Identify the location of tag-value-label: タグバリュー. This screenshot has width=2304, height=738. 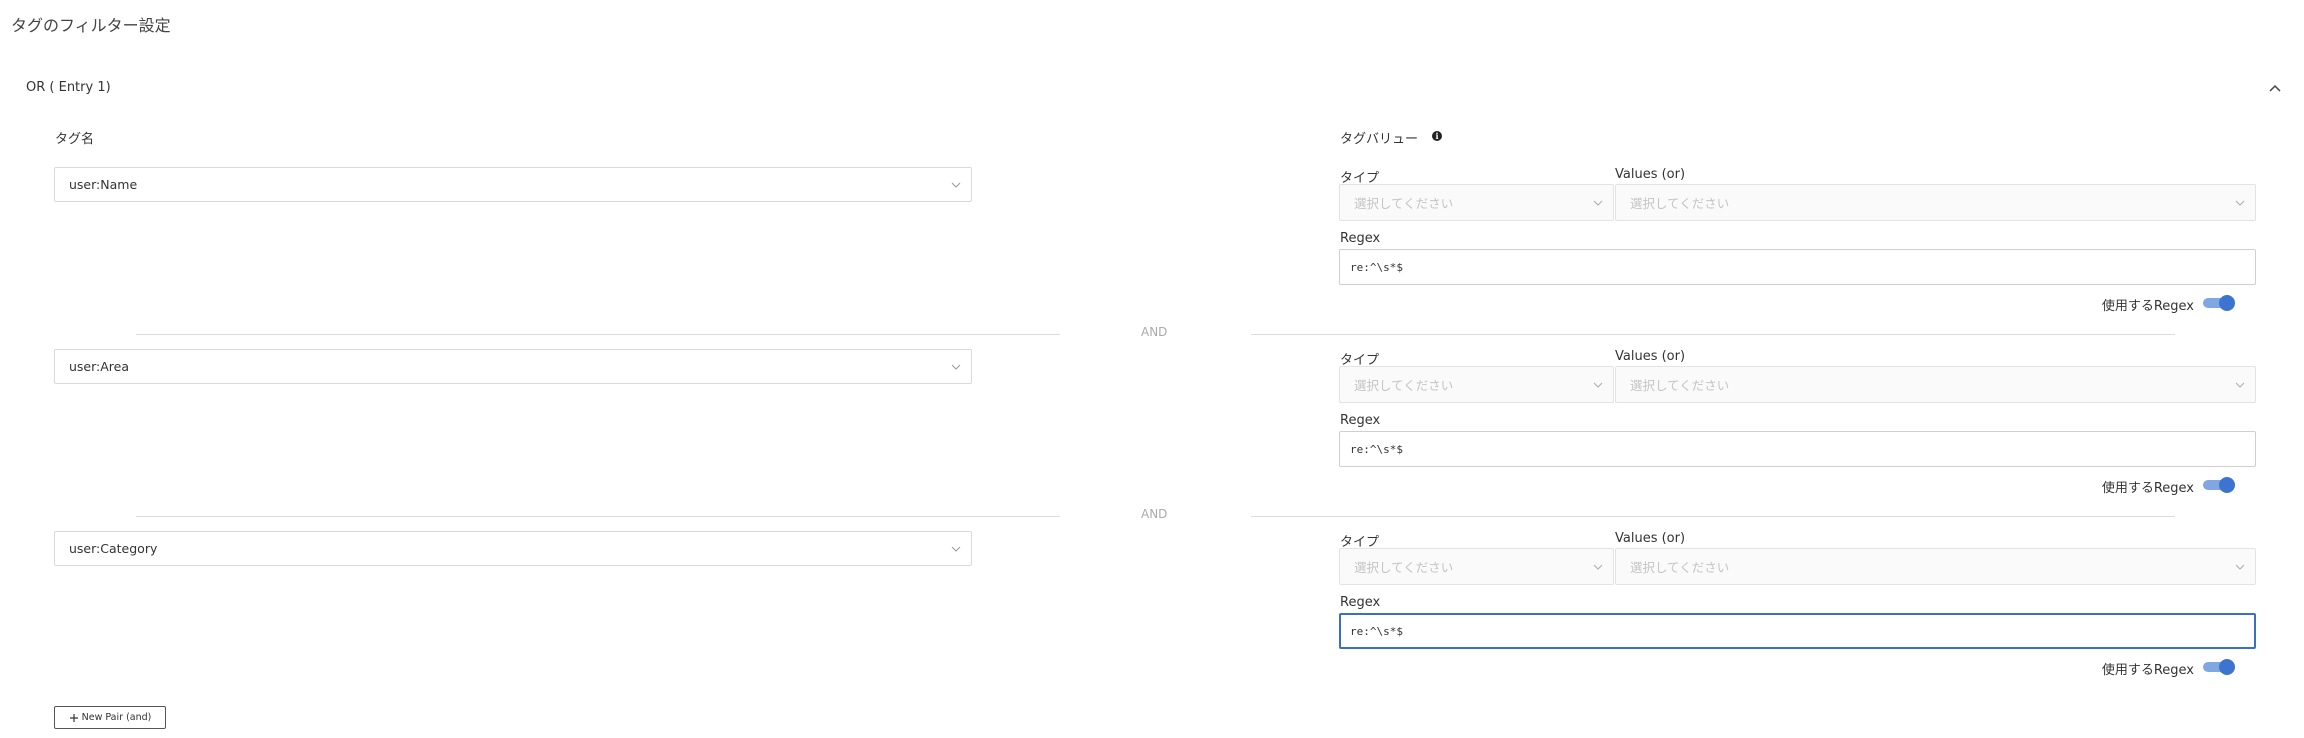
(1379, 139).